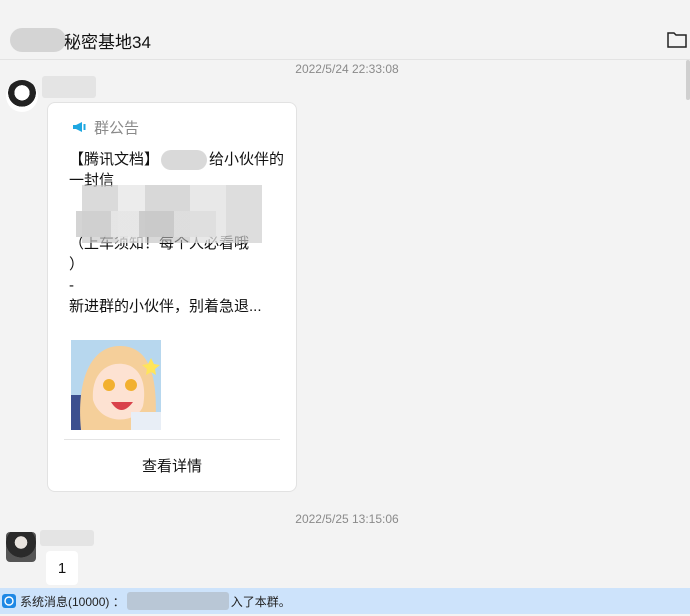  What do you see at coordinates (172, 439) in the screenshot?
I see `card-divider` at bounding box center [172, 439].